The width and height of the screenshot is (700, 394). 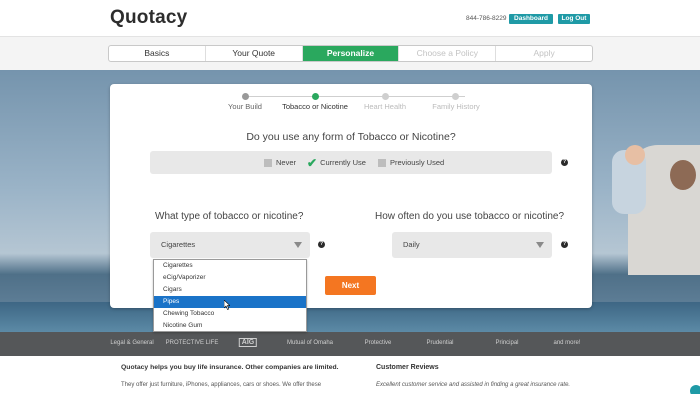 I want to click on father-head, so click(x=683, y=175).